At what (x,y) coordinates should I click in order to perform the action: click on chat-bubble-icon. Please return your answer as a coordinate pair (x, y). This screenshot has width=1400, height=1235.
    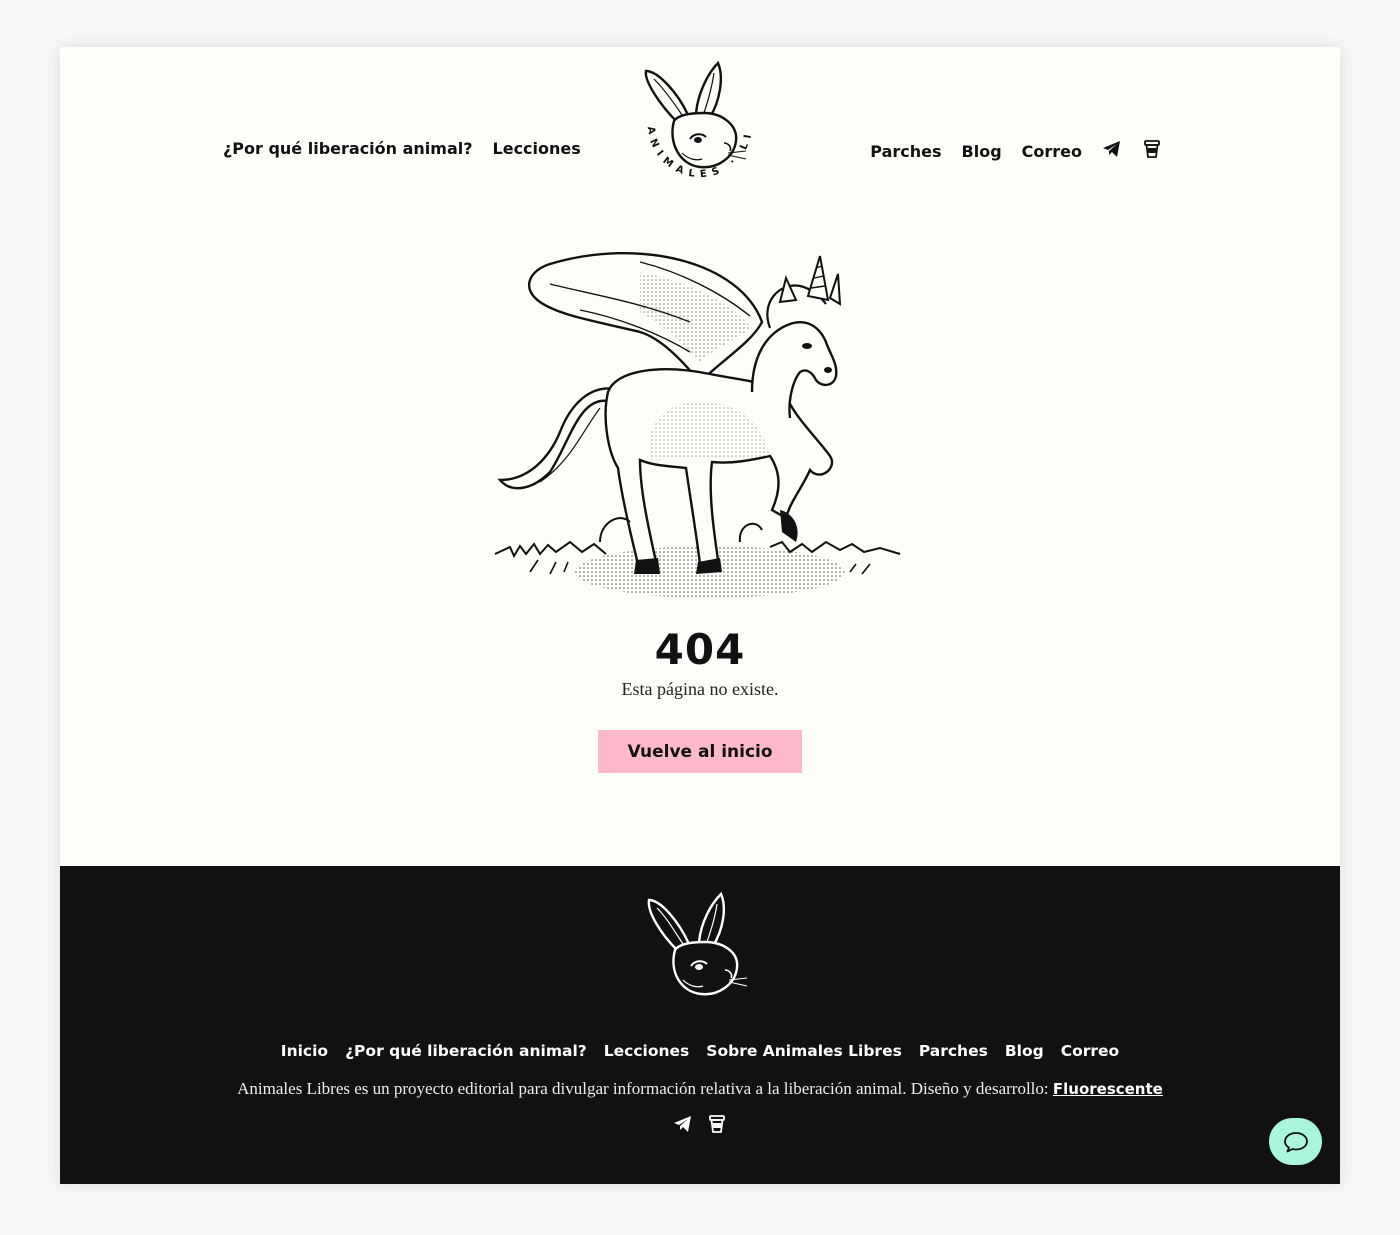
    Looking at the image, I should click on (1295, 1141).